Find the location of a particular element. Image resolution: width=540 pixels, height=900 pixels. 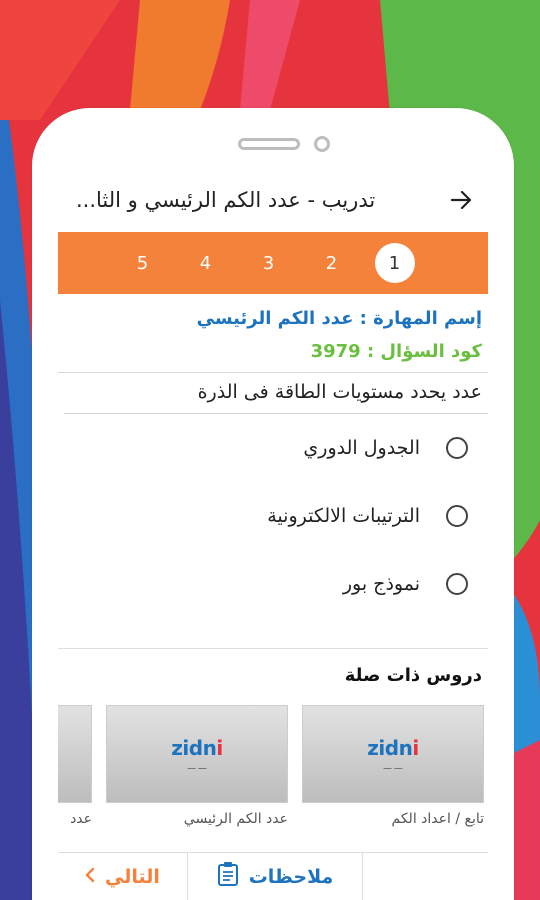

chevron-left-icon is located at coordinates (90, 877).